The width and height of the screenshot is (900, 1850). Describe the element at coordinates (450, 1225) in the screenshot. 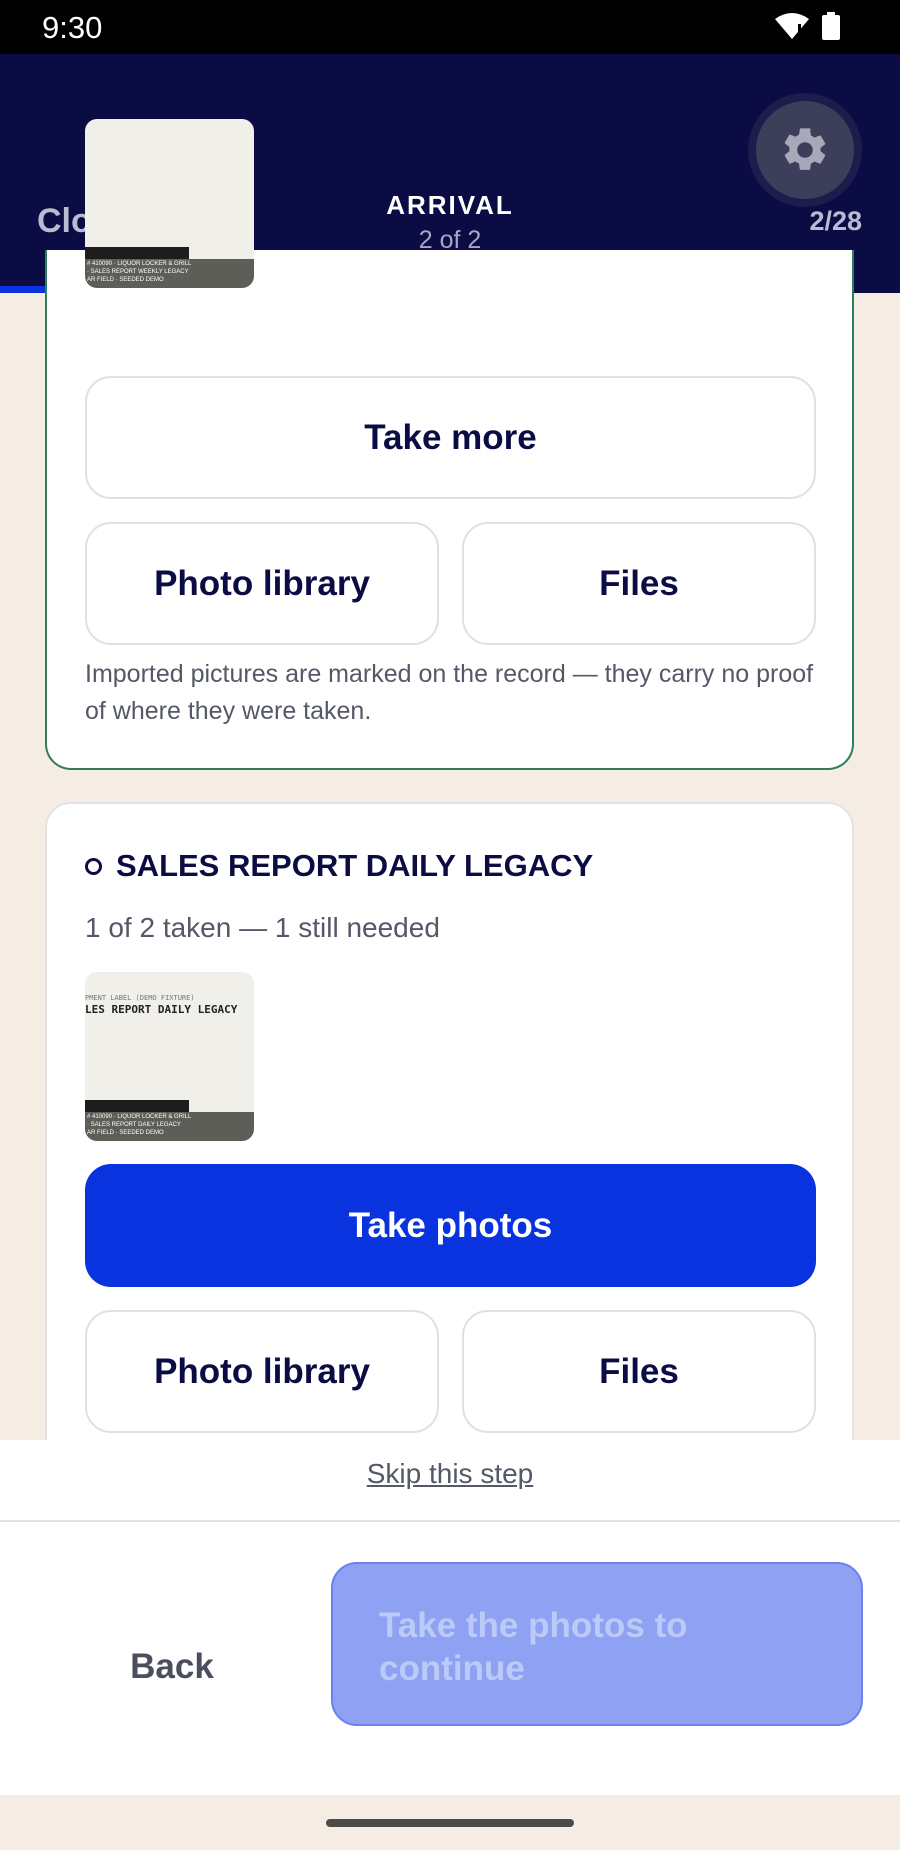

I see `take-photos-button: Take photos` at that location.